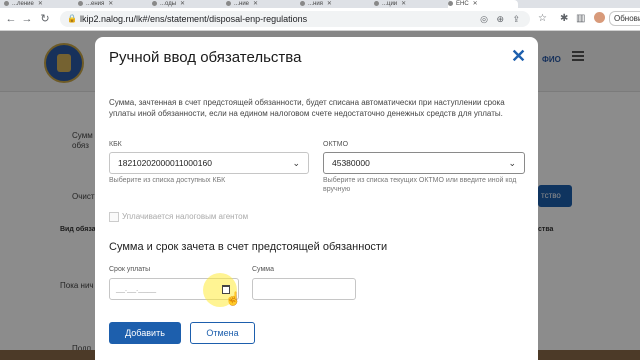  Describe the element at coordinates (518, 56) in the screenshot. I see `close-icon: ✕` at that location.